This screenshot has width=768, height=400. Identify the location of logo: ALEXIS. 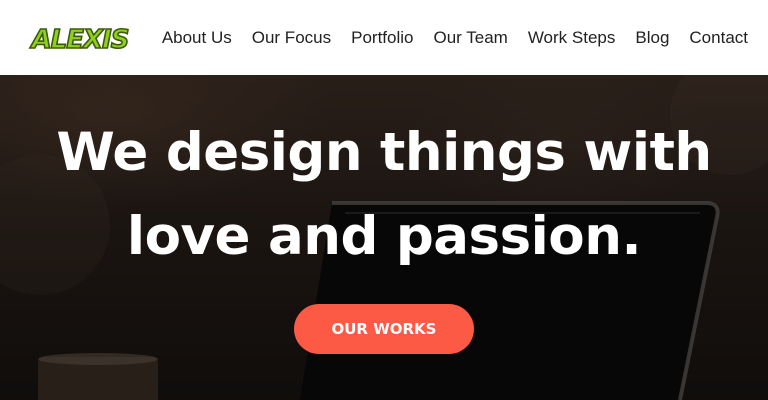
(81, 37).